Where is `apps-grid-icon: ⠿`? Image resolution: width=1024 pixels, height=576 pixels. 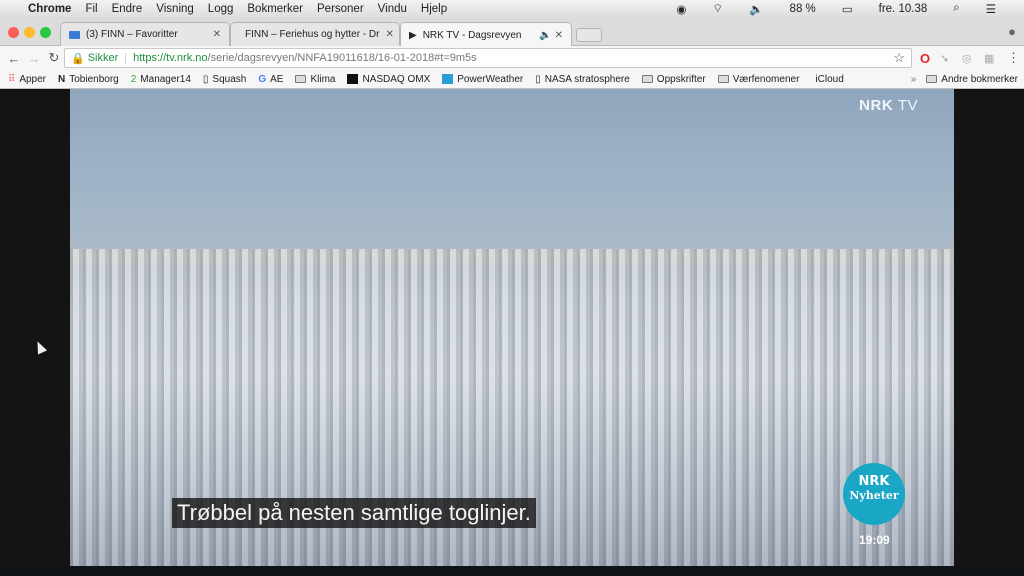
apps-grid-icon: ⠿ is located at coordinates (12, 79).